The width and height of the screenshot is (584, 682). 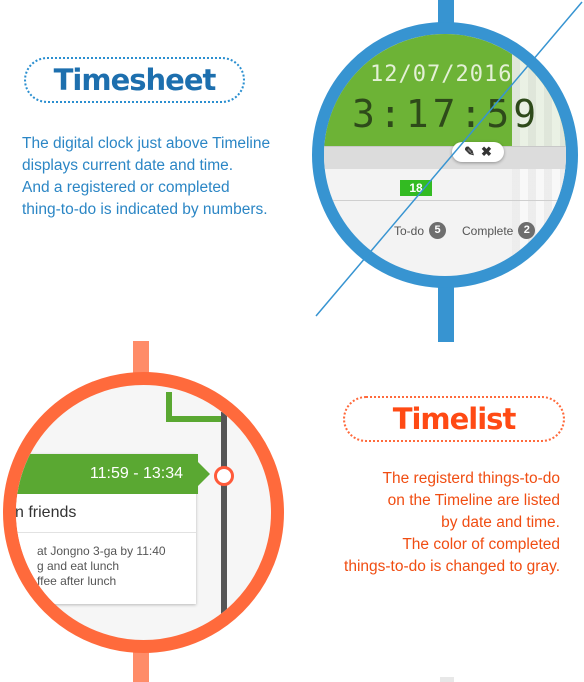 What do you see at coordinates (46, 512) in the screenshot?
I see `item-title: n friends` at bounding box center [46, 512].